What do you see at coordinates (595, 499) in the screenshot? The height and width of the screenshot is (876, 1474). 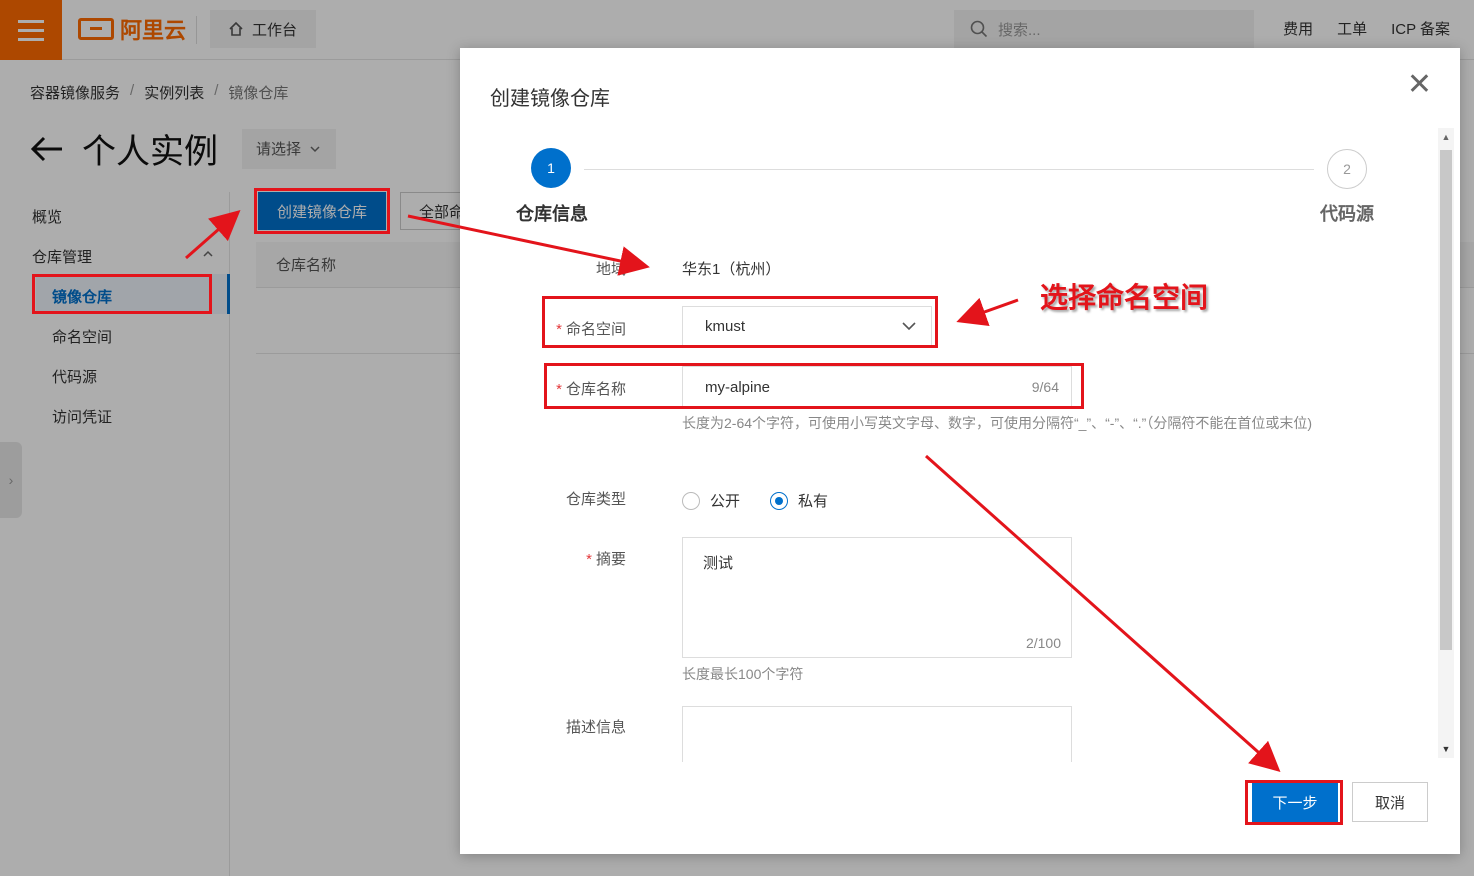 I see `repo-type-label: 仓库类型` at bounding box center [595, 499].